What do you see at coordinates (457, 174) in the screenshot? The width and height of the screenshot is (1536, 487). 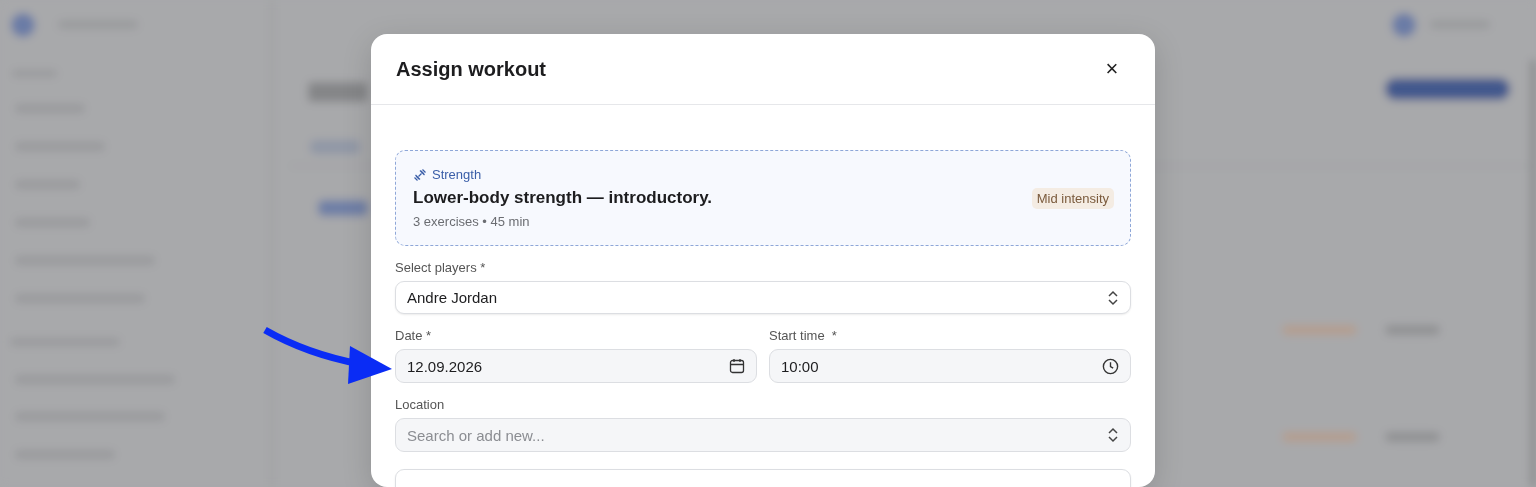 I see `category-label: Strength` at bounding box center [457, 174].